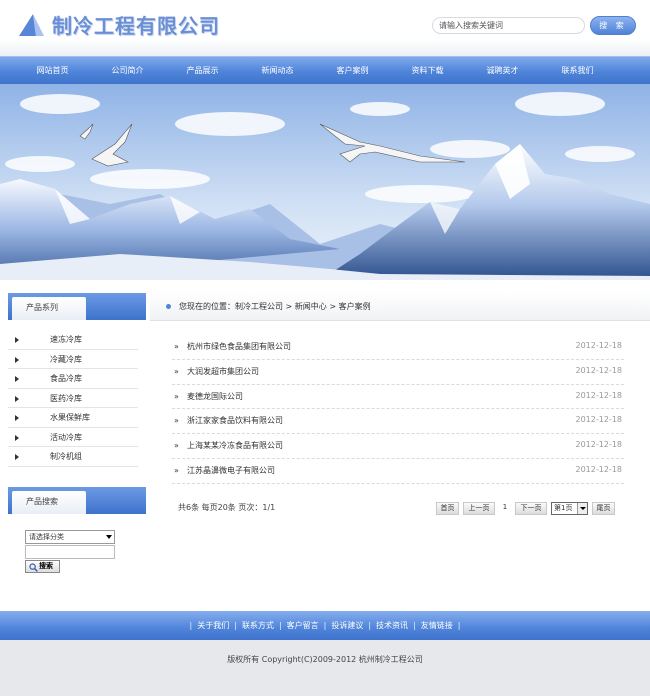 The image size is (650, 696). I want to click on list-item-title: 江苏晶濞微电子有限公司, so click(231, 470).